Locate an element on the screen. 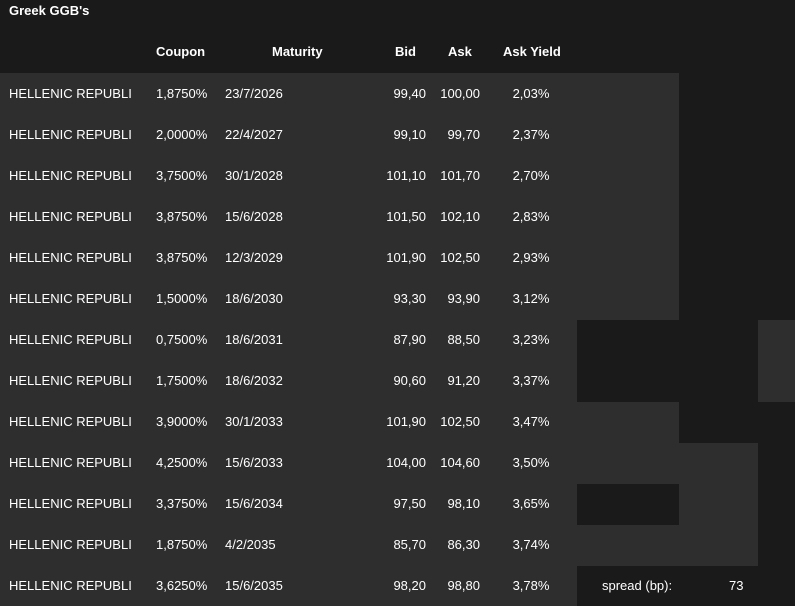  ask-yield-cell: 2,70% is located at coordinates (531, 176).